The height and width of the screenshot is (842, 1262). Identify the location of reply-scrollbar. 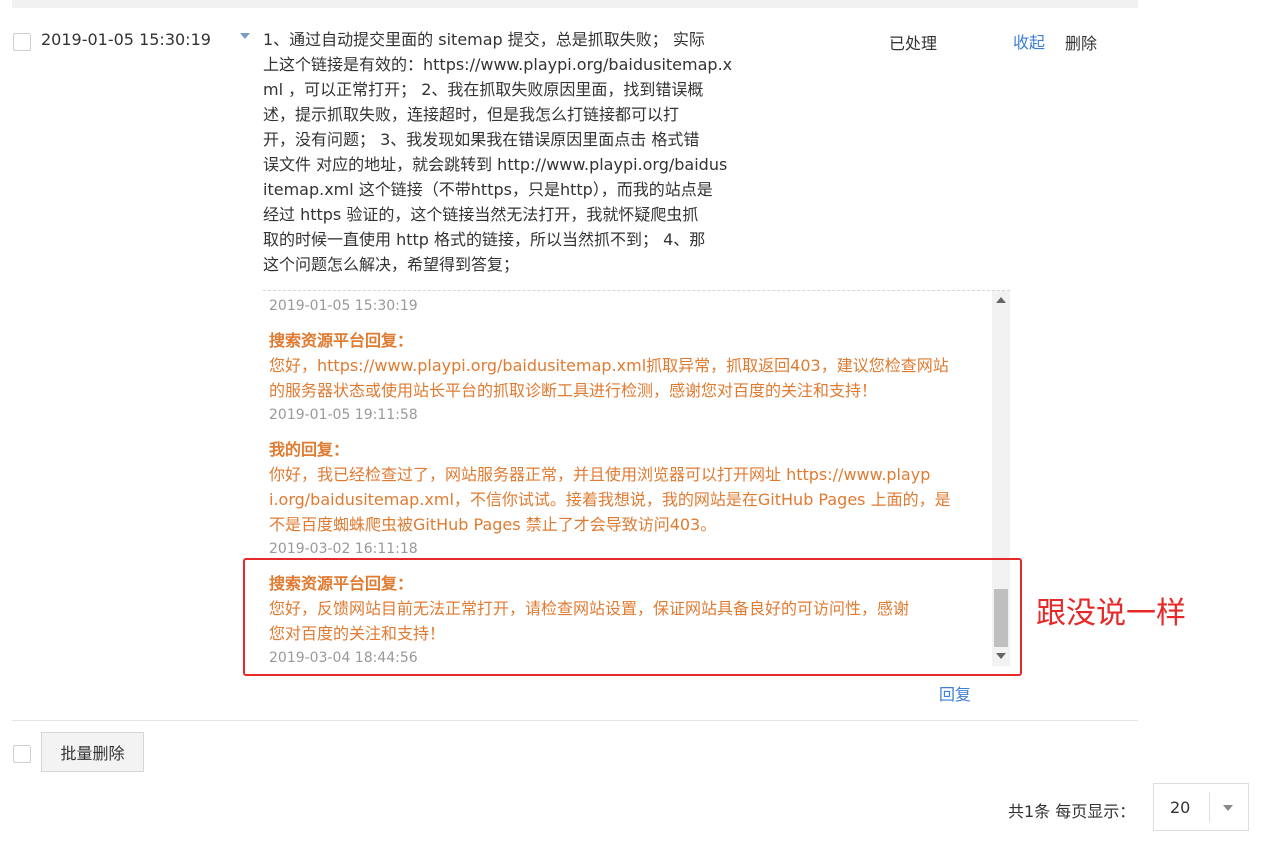
(1001, 478).